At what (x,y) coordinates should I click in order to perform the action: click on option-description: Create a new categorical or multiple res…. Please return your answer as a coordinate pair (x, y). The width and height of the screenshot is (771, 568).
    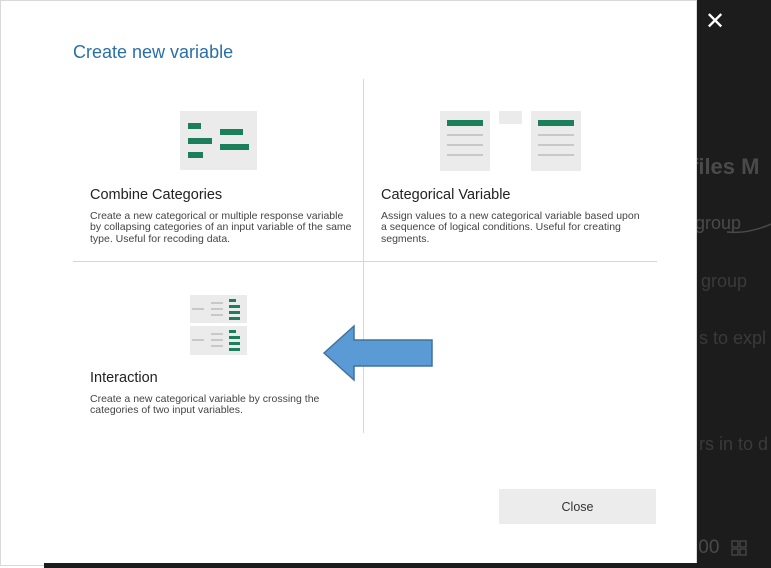
    Looking at the image, I should click on (221, 227).